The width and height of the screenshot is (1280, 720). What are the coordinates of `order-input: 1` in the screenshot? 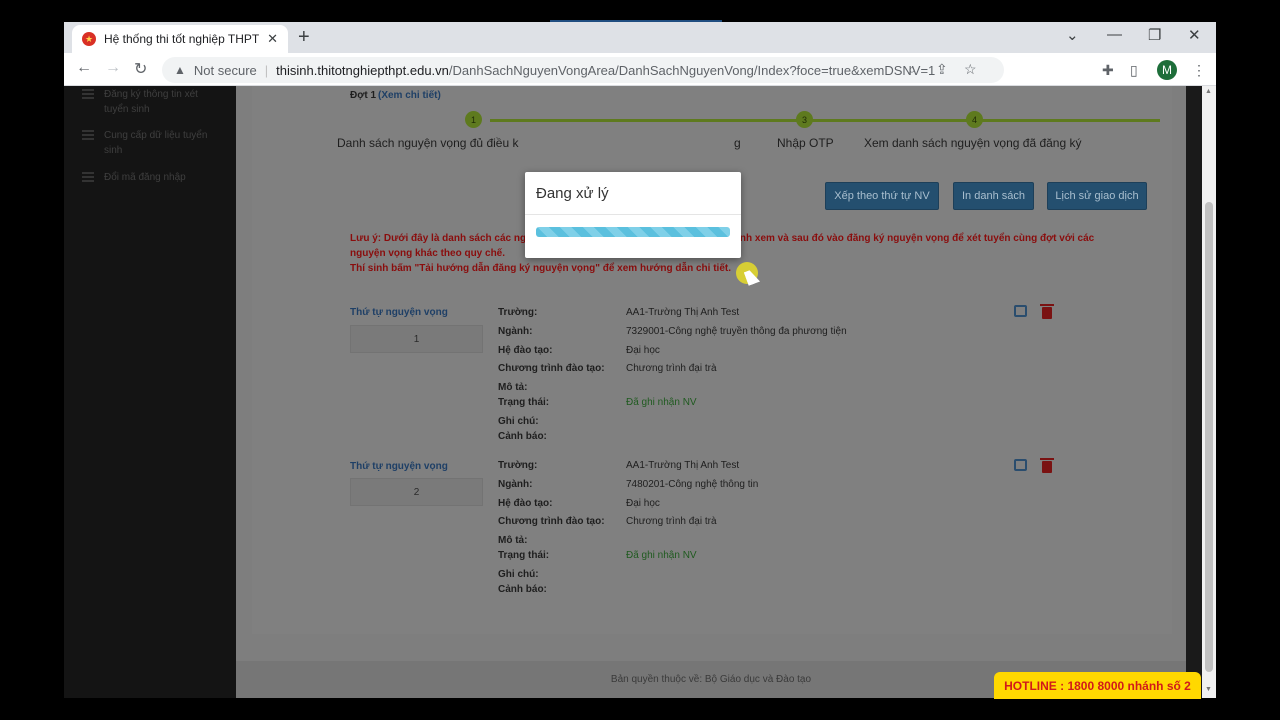 It's located at (416, 339).